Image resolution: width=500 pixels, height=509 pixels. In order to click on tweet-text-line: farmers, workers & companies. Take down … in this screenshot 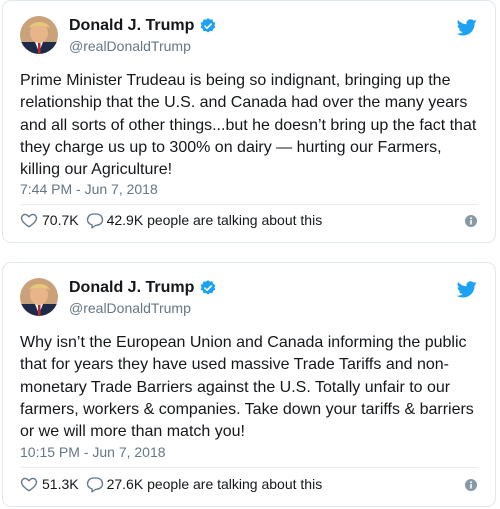, I will do `click(247, 409)`.